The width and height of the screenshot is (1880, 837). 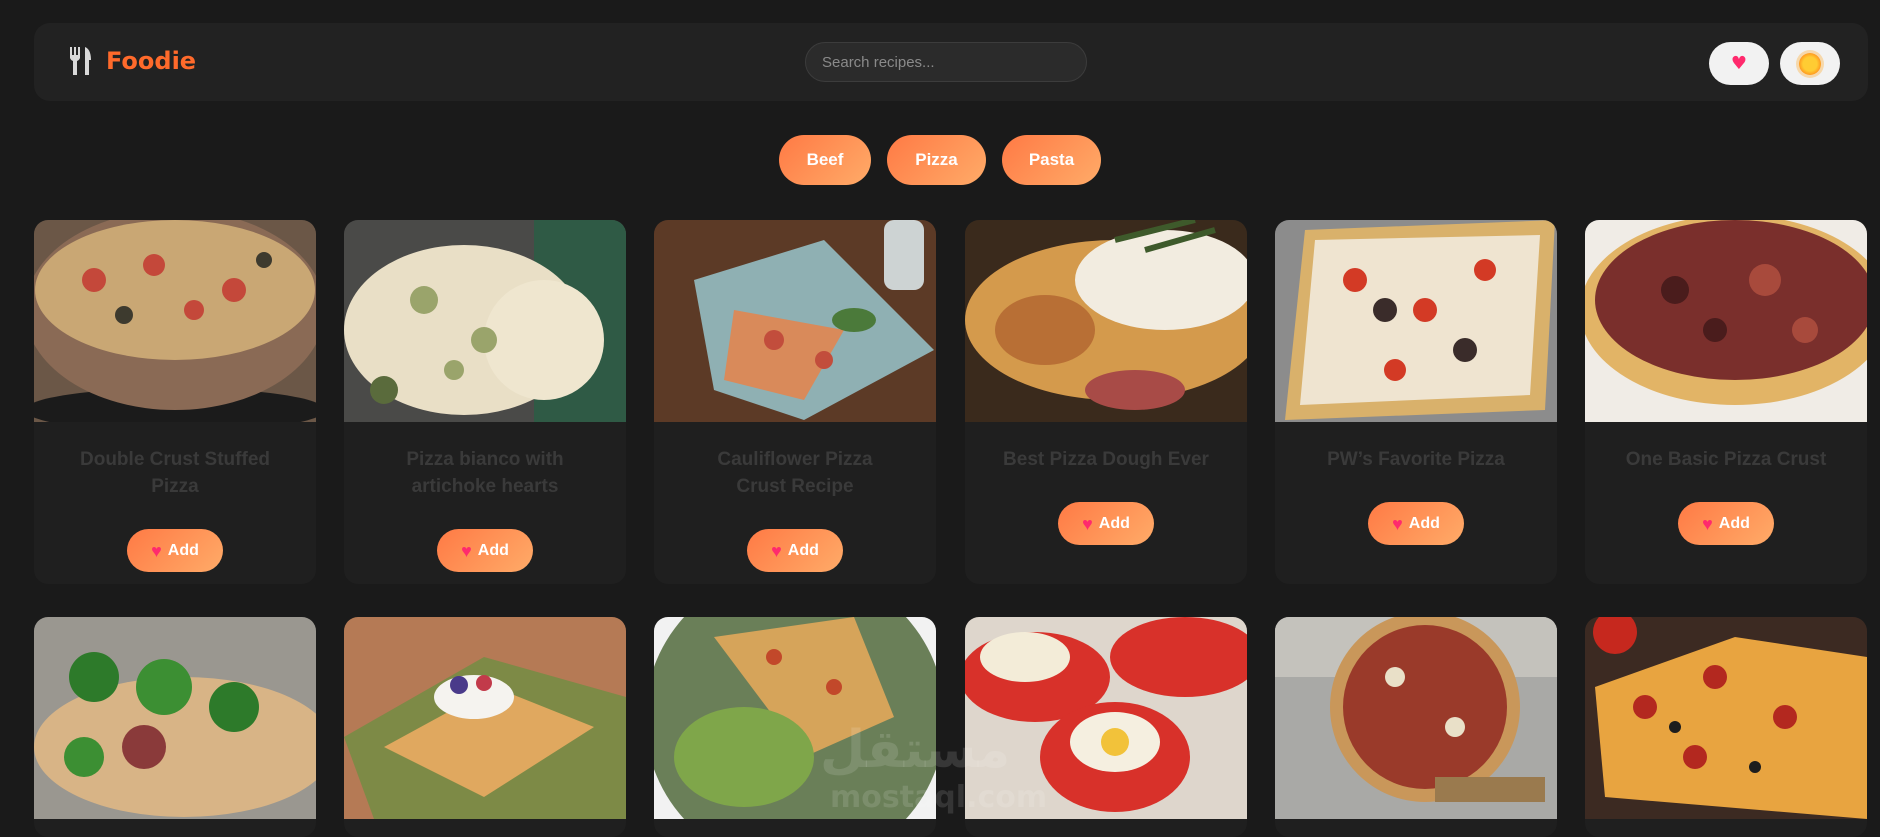 What do you see at coordinates (1106, 459) in the screenshot?
I see `recipe-title: Best Pizza Dough Ever` at bounding box center [1106, 459].